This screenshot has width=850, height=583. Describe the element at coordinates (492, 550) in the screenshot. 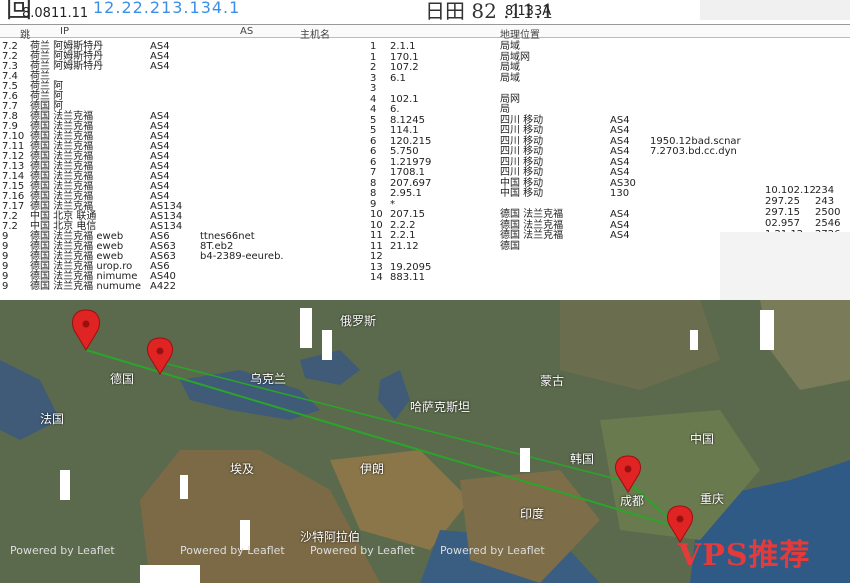

I see `map-attribution-4: Powered by Leaflet` at that location.